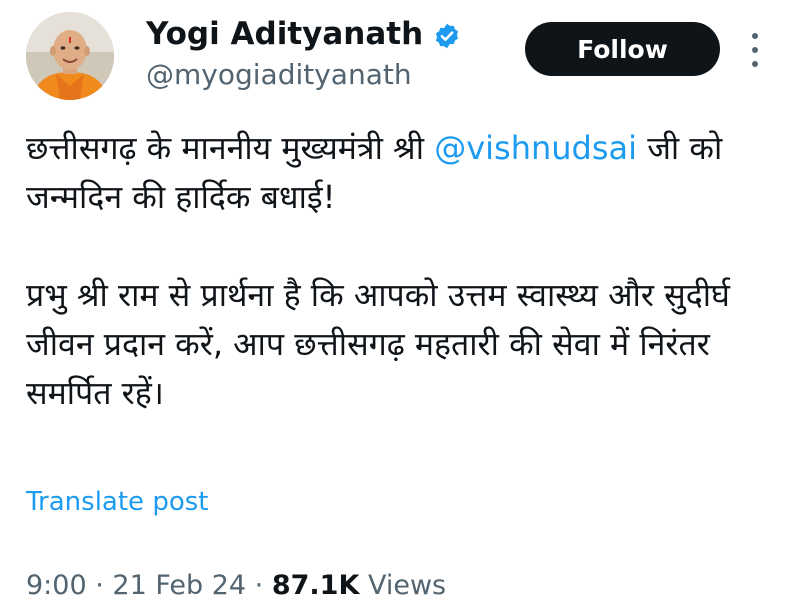 The width and height of the screenshot is (800, 600). What do you see at coordinates (535, 148) in the screenshot?
I see `mention-link: @vishnudsai` at bounding box center [535, 148].